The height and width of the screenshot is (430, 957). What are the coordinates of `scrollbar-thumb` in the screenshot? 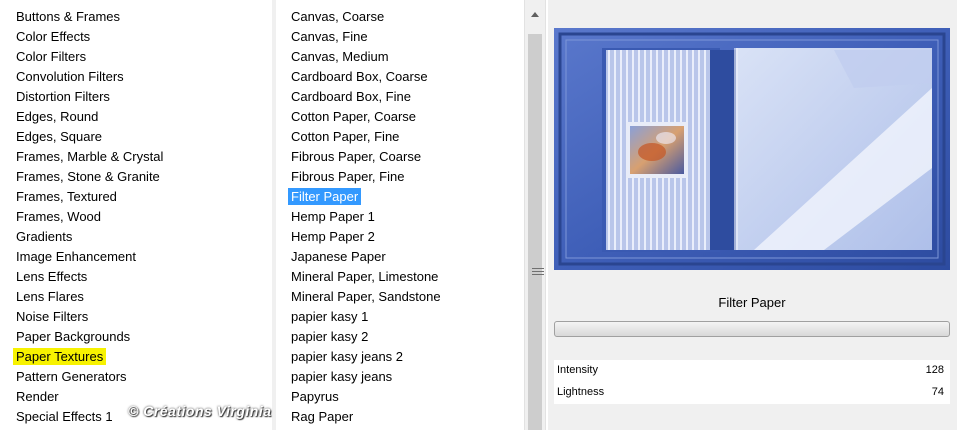 It's located at (536, 232).